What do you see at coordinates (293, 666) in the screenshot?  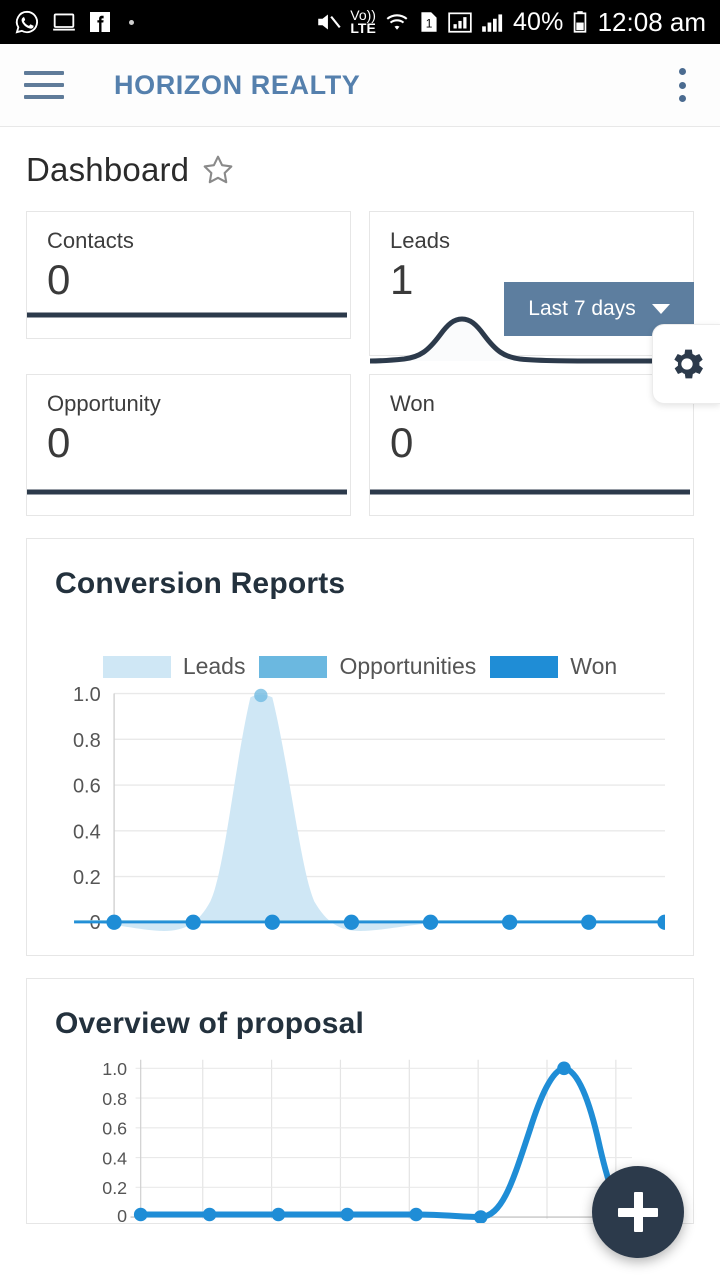 I see `legend-swatch-opportunities` at bounding box center [293, 666].